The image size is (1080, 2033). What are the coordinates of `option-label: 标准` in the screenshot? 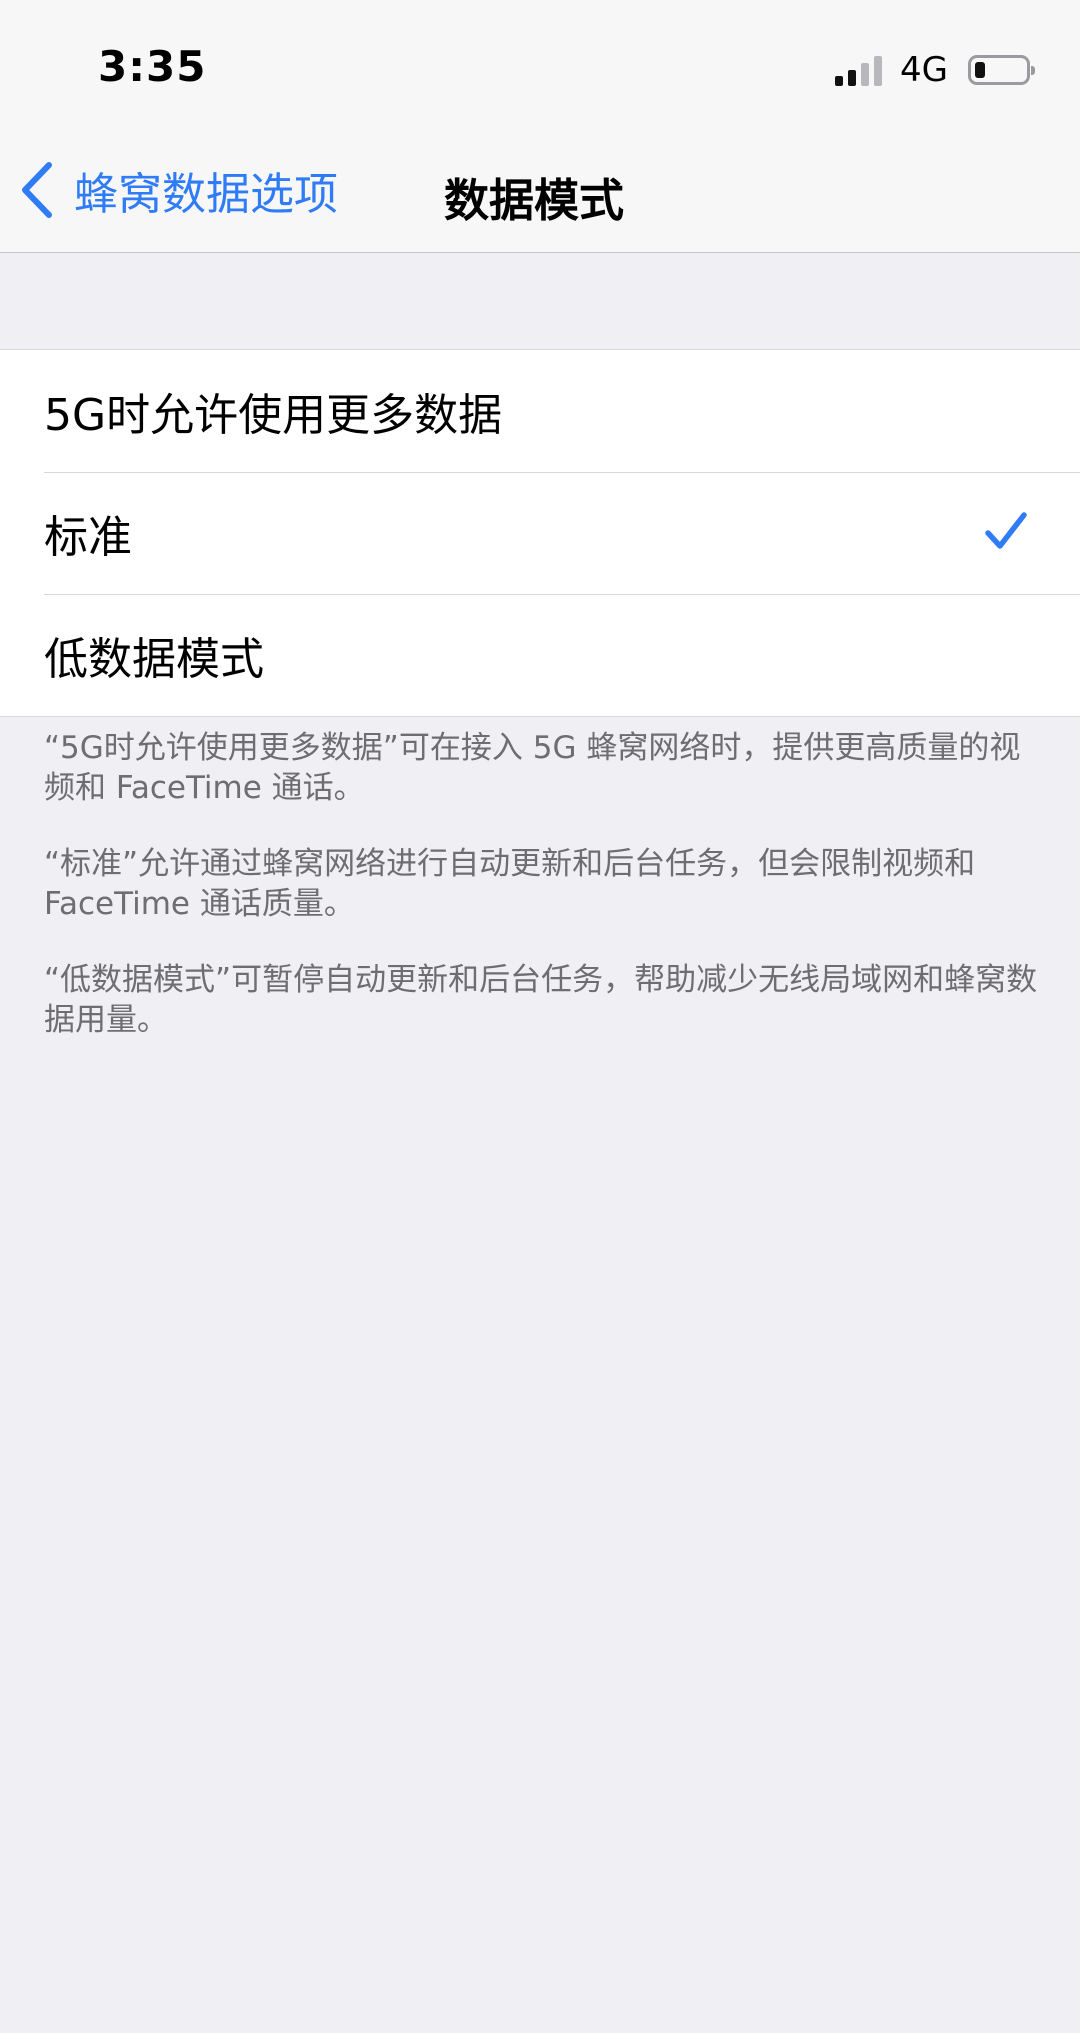 It's located at (88, 537).